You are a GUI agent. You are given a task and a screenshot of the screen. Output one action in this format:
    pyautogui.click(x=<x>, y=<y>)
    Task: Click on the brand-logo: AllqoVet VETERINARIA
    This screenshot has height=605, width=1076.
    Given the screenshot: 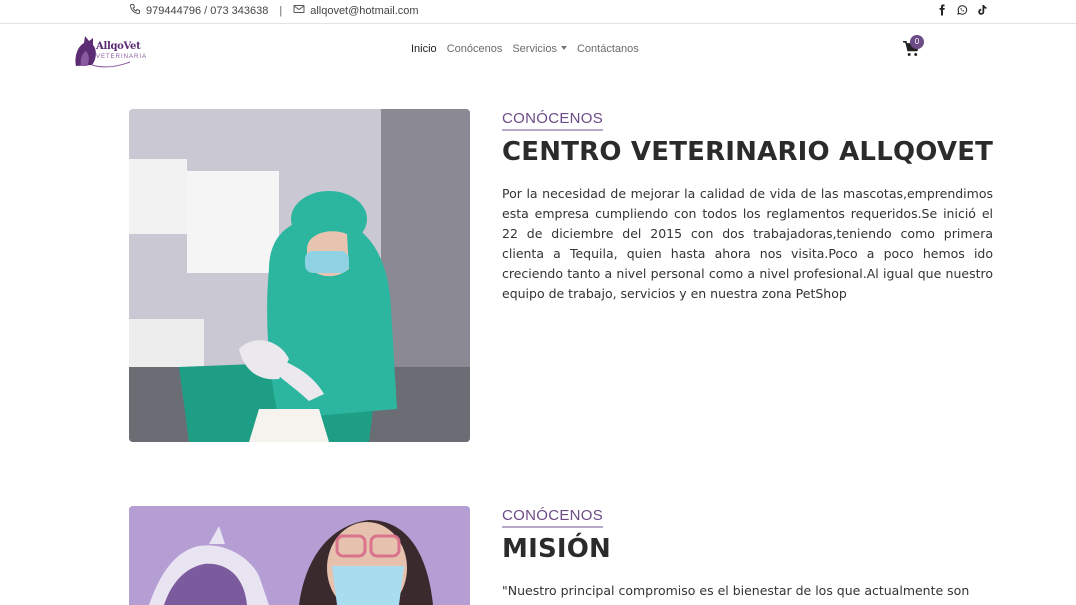 What is the action you would take?
    pyautogui.click(x=110, y=51)
    